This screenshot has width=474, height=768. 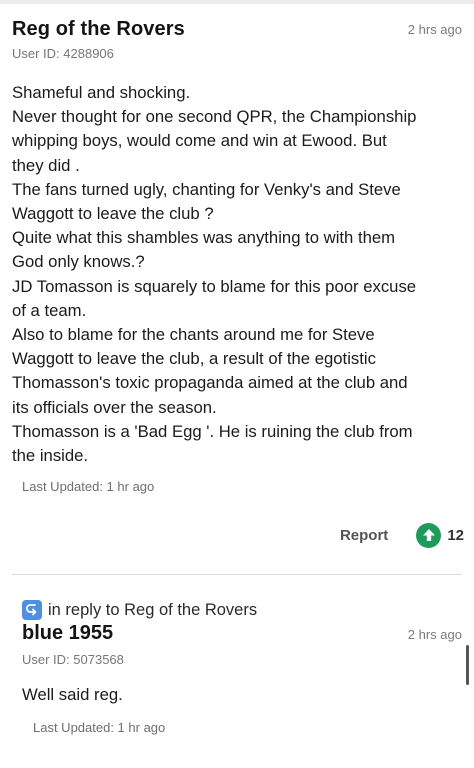 What do you see at coordinates (467, 665) in the screenshot?
I see `scrollbar-thumb` at bounding box center [467, 665].